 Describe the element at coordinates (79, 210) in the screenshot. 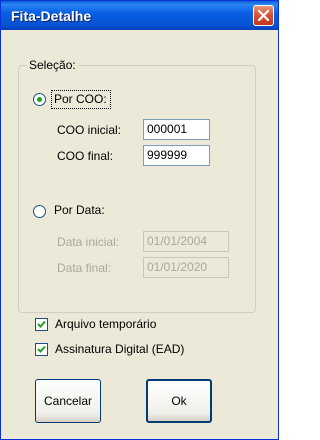

I see `by-date-label: Por Data:` at that location.